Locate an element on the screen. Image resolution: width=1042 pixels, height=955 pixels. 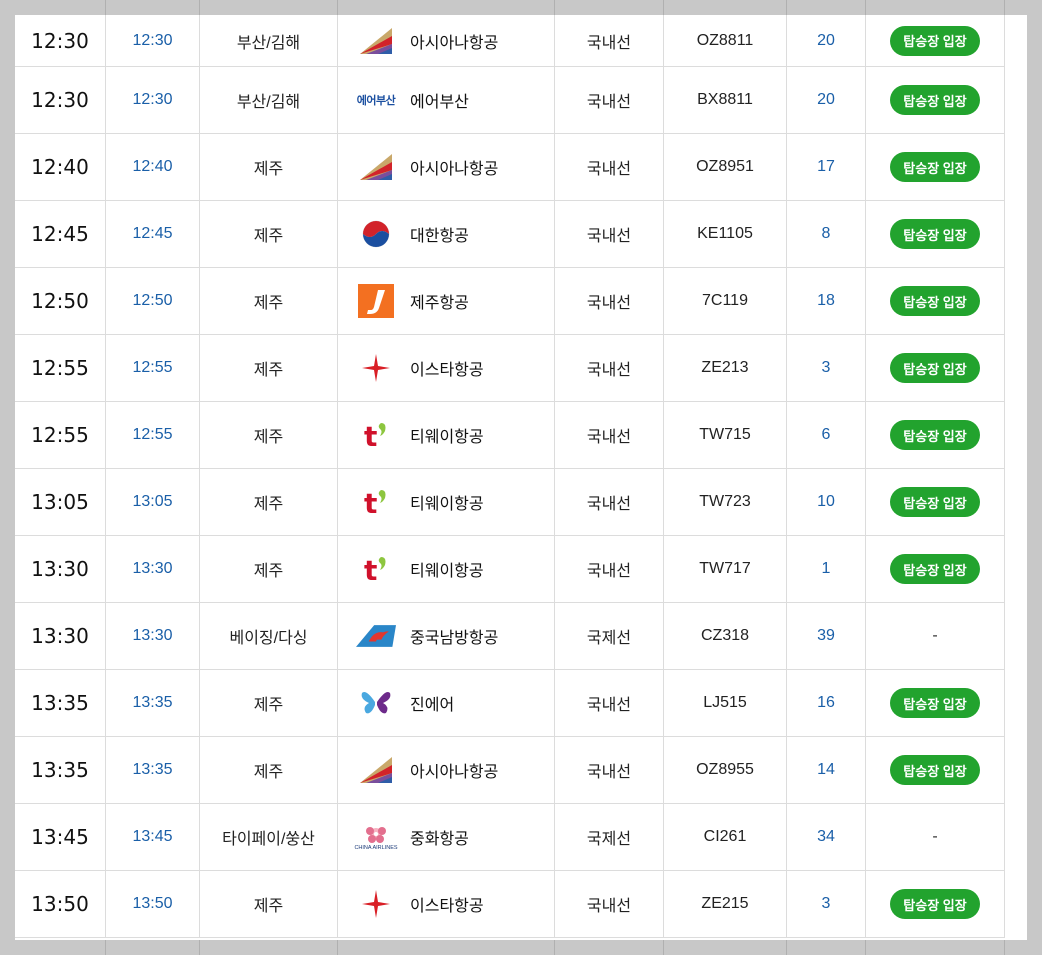
status-cell: - is located at coordinates (935, 837).